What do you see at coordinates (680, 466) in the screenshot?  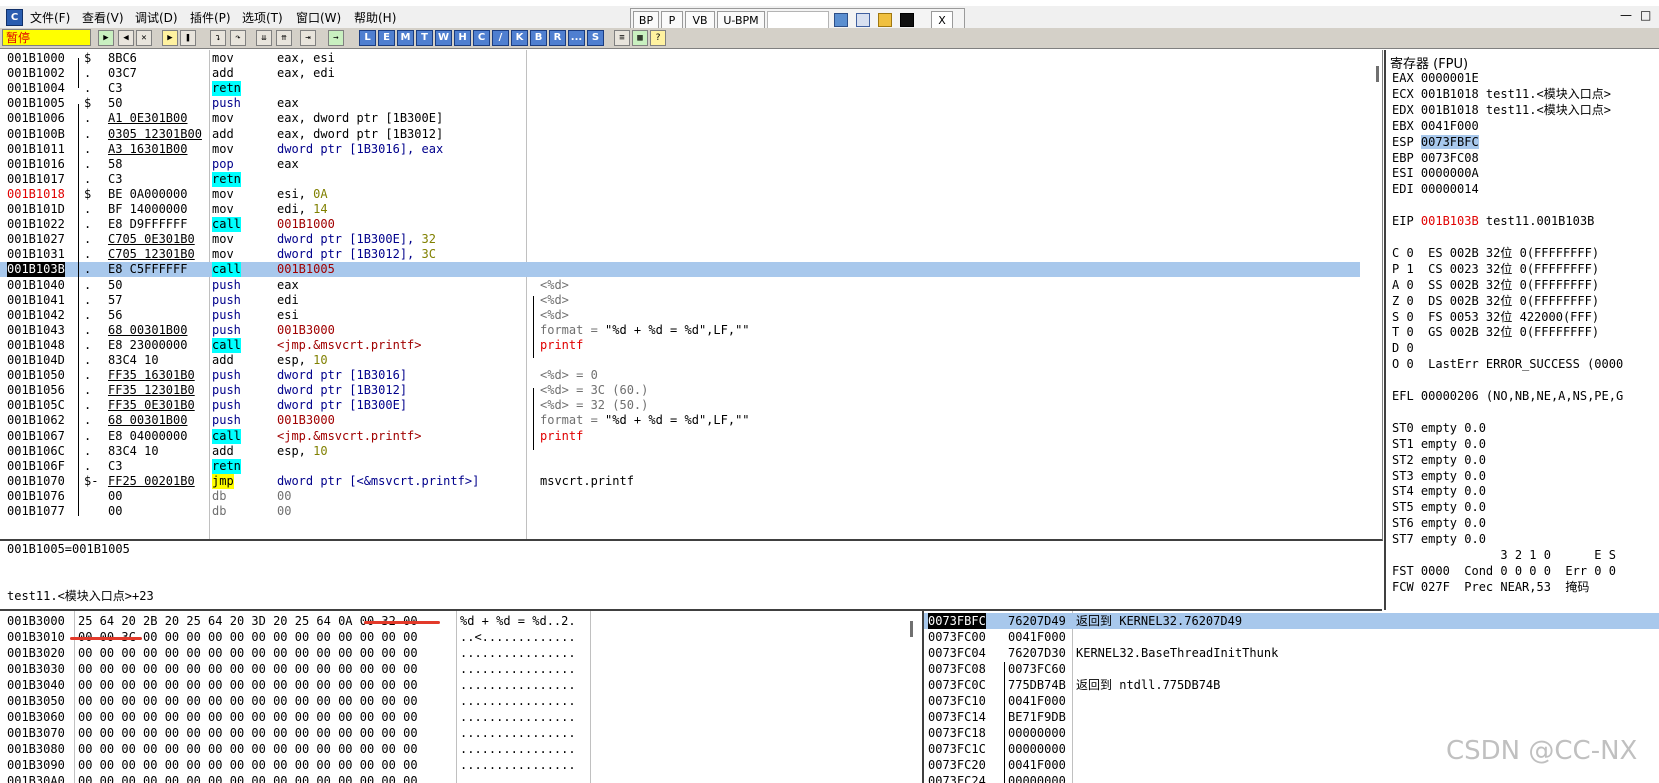 I see `disasm-row: 001B106F. C3 retn` at bounding box center [680, 466].